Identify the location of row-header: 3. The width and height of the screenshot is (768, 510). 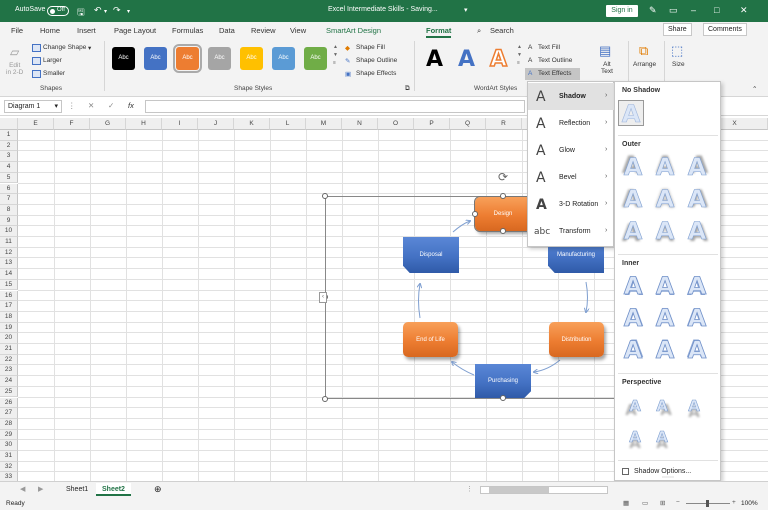
(9, 157).